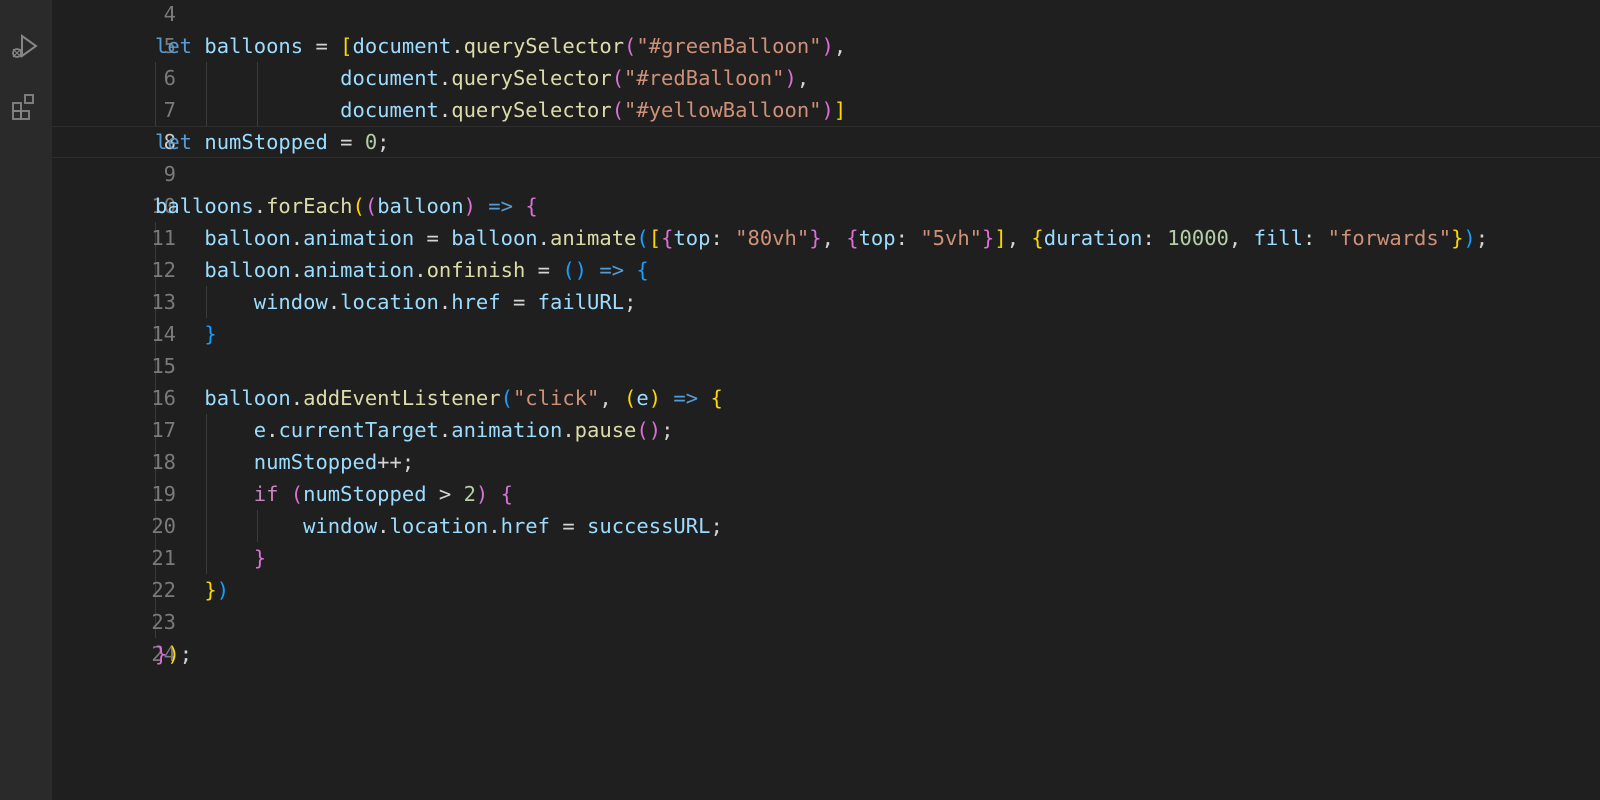  What do you see at coordinates (729, 46) in the screenshot?
I see `code-token: "#greenBalloon"` at bounding box center [729, 46].